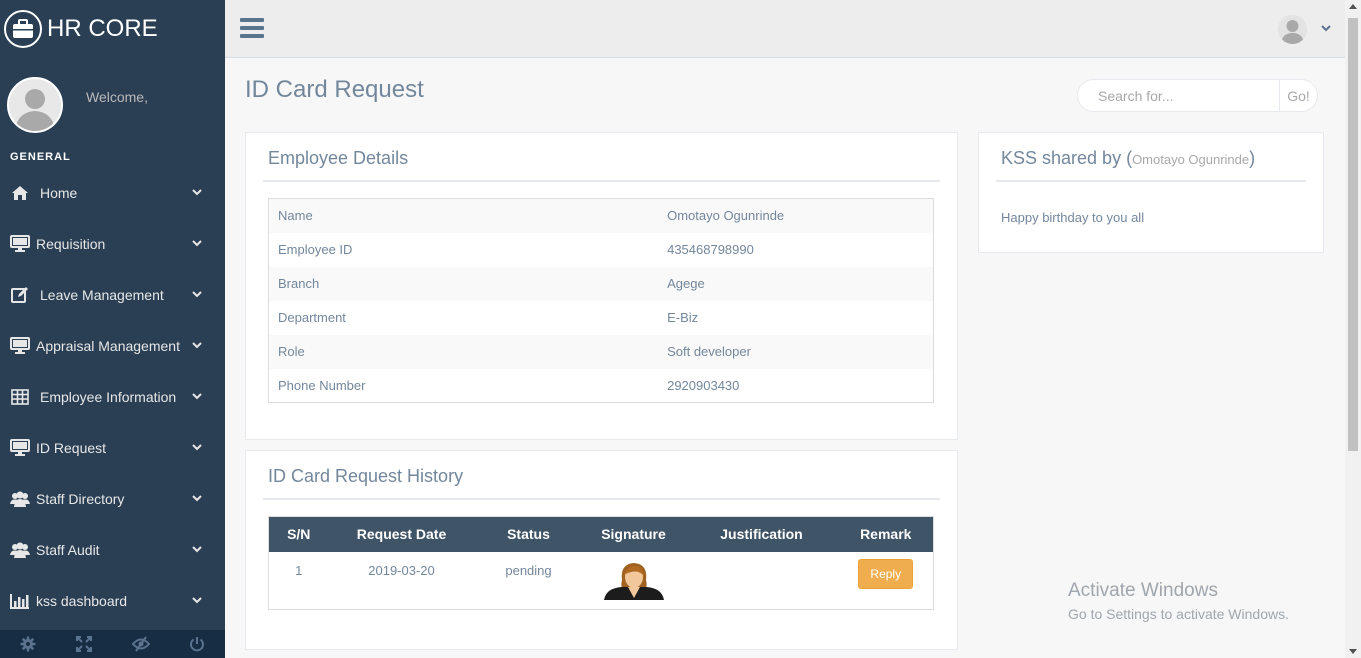 Image resolution: width=1361 pixels, height=658 pixels. Describe the element at coordinates (112, 447) in the screenshot. I see `sidebar-item-id-request: ID Request` at that location.